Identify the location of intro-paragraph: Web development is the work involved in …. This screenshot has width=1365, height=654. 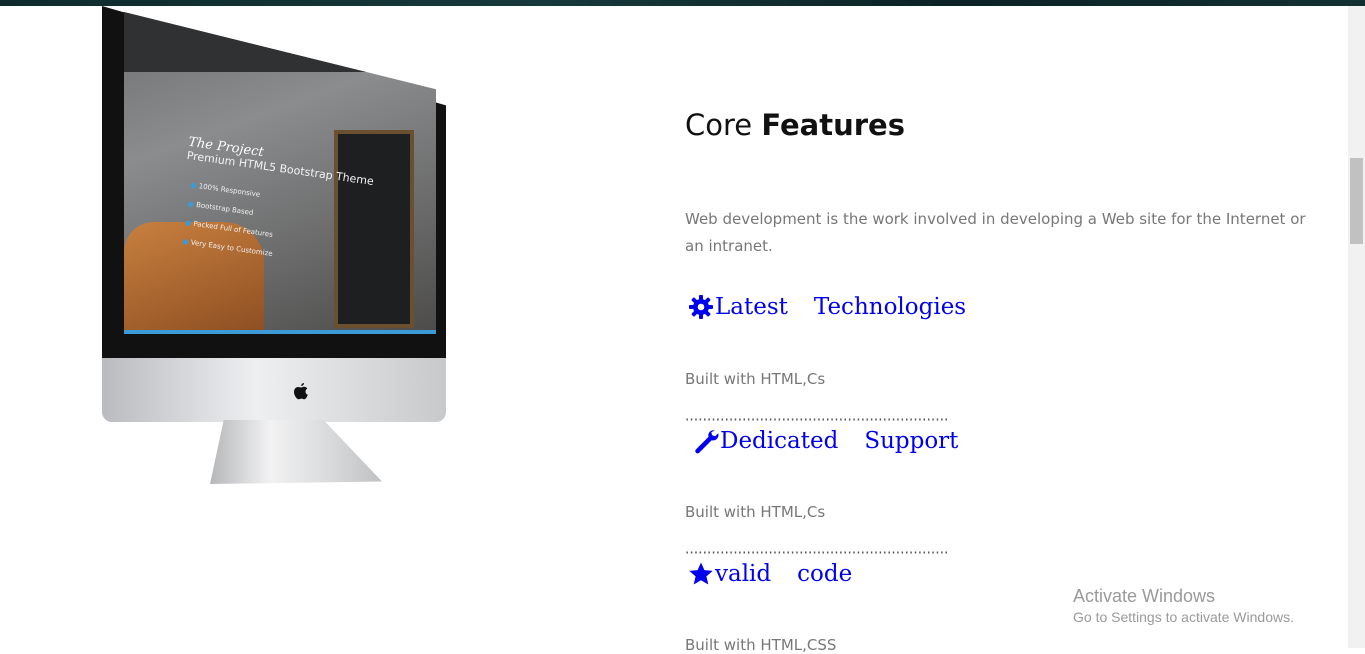
(995, 232).